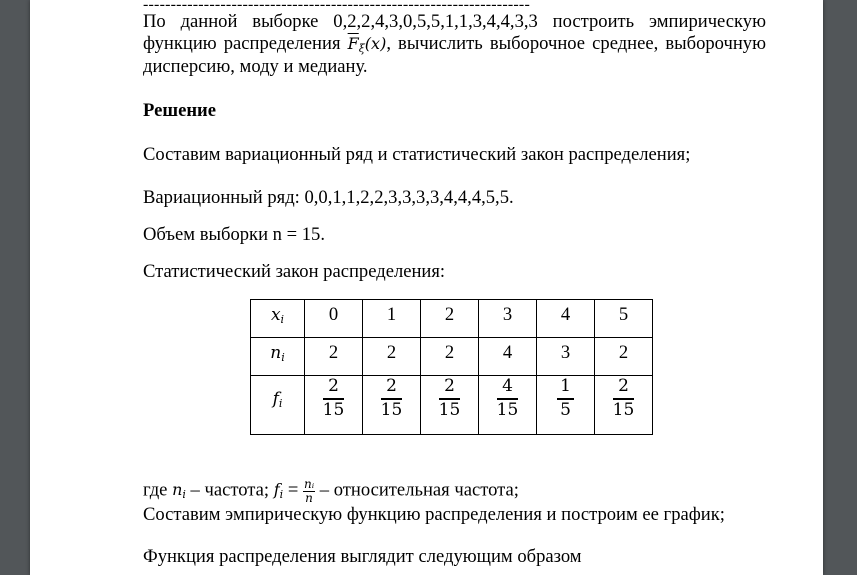  I want to click on para-sample-size: Объем выборки n = 15., so click(234, 234).